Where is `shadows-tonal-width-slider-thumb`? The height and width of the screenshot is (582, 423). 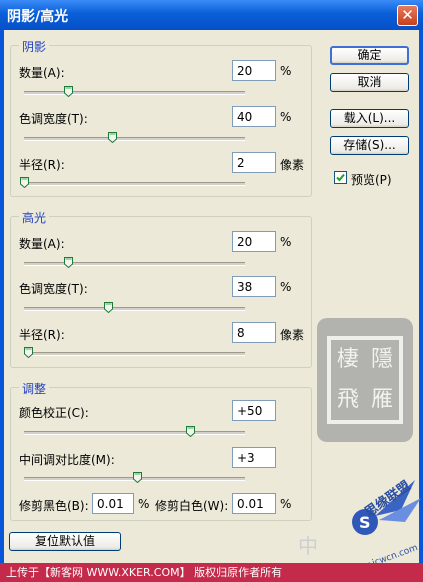
shadows-tonal-width-slider-thumb is located at coordinates (113, 137).